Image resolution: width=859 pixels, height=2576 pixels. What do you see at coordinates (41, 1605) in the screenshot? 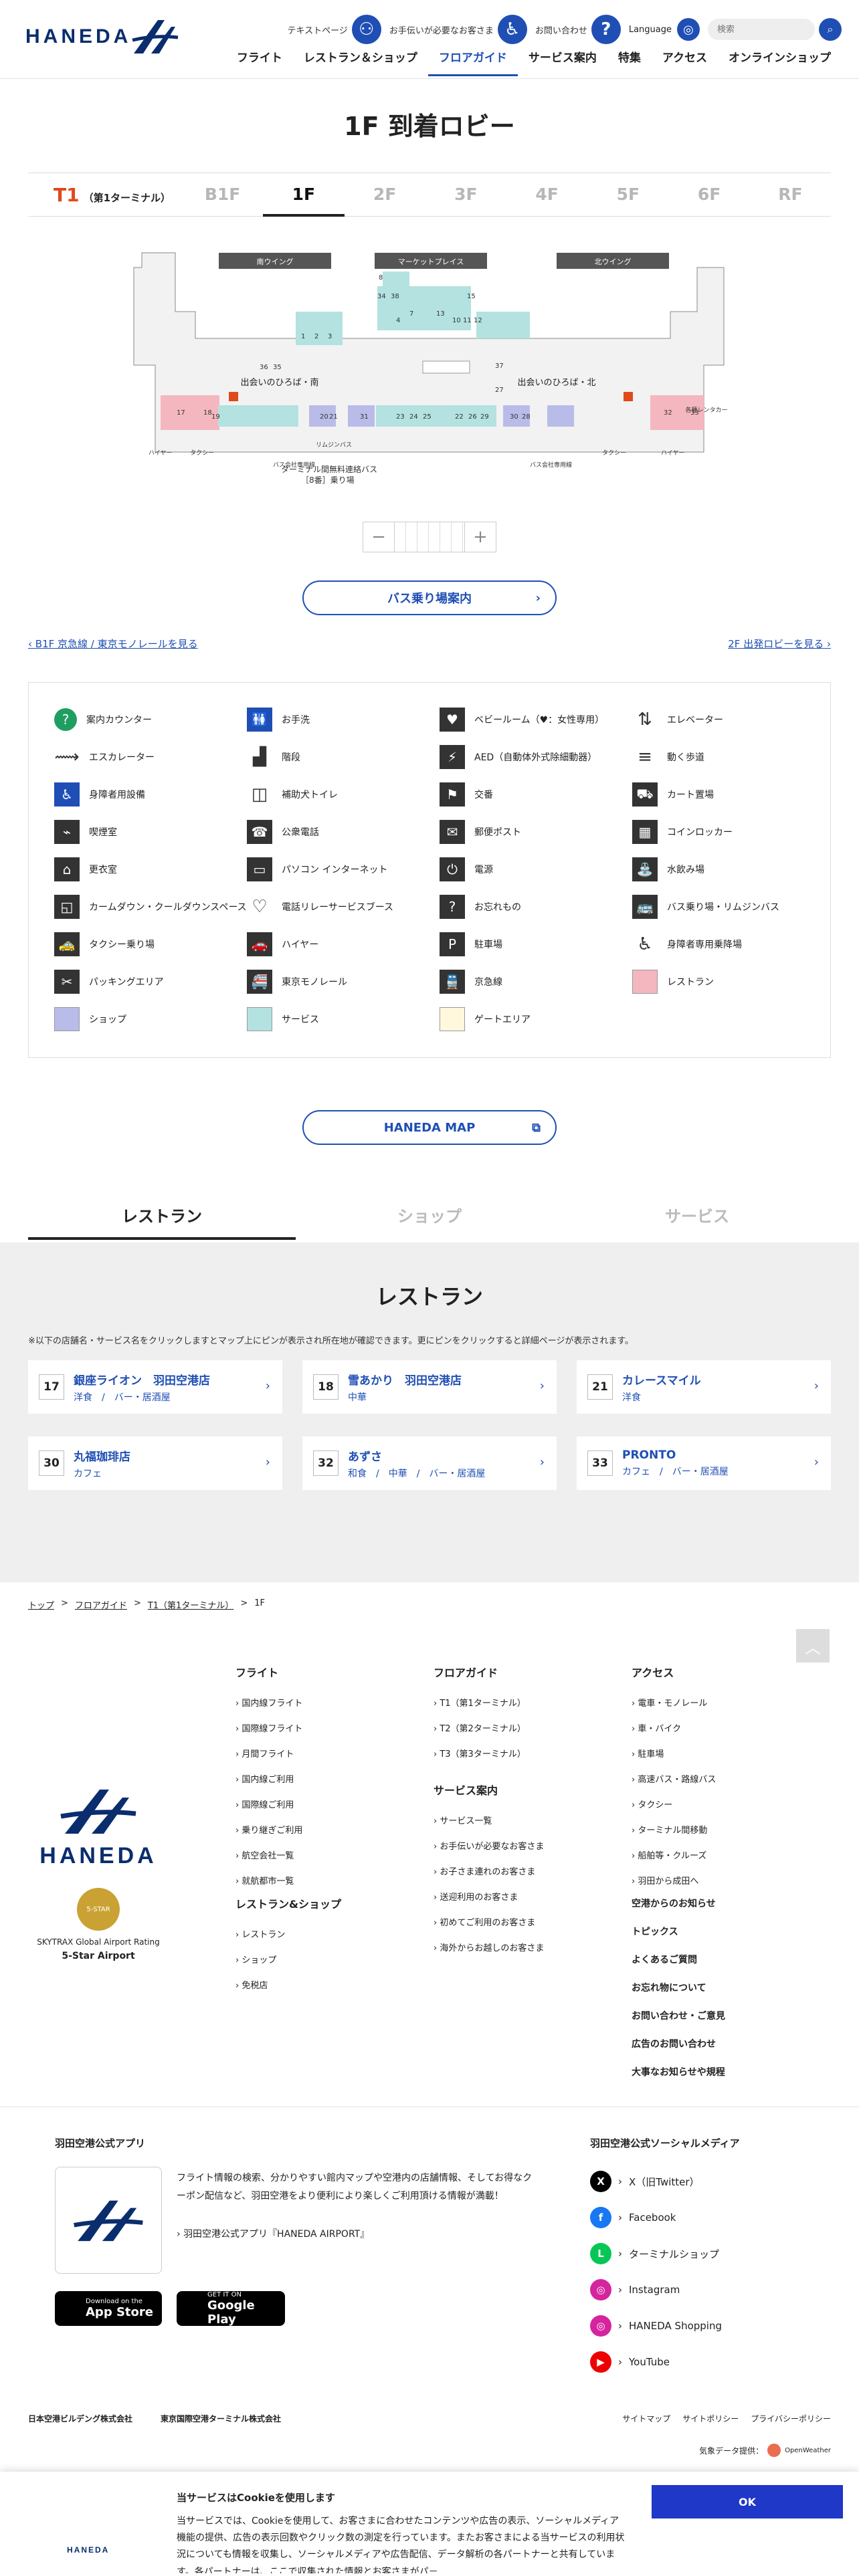
I see `breadcrumb-top: トップ` at bounding box center [41, 1605].